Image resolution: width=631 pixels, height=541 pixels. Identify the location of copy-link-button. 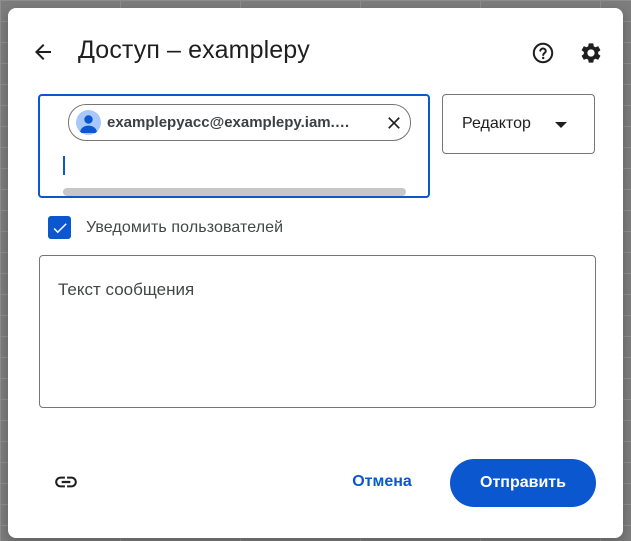
(66, 482).